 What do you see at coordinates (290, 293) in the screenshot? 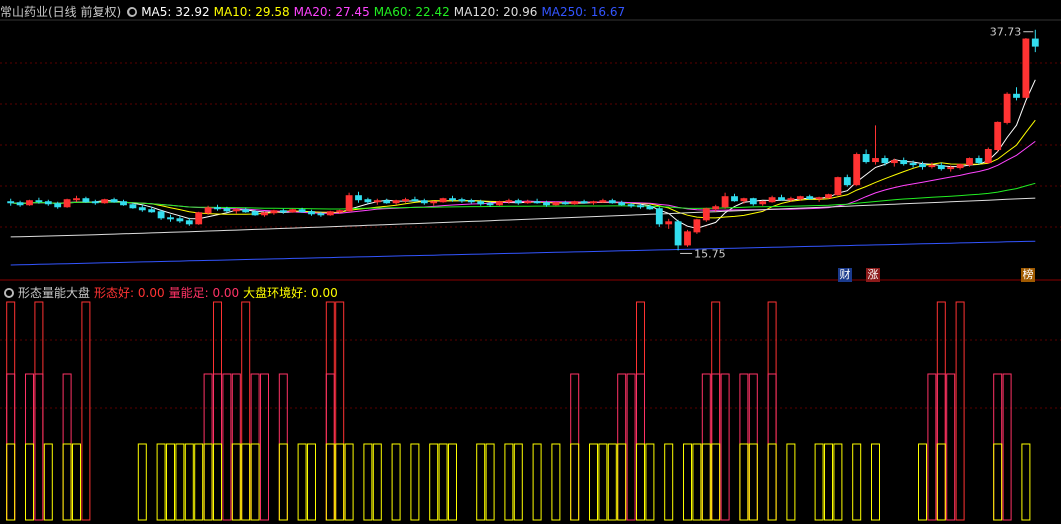
I see `indicator-market-label: 大盘环境好: 0.00` at bounding box center [290, 293].